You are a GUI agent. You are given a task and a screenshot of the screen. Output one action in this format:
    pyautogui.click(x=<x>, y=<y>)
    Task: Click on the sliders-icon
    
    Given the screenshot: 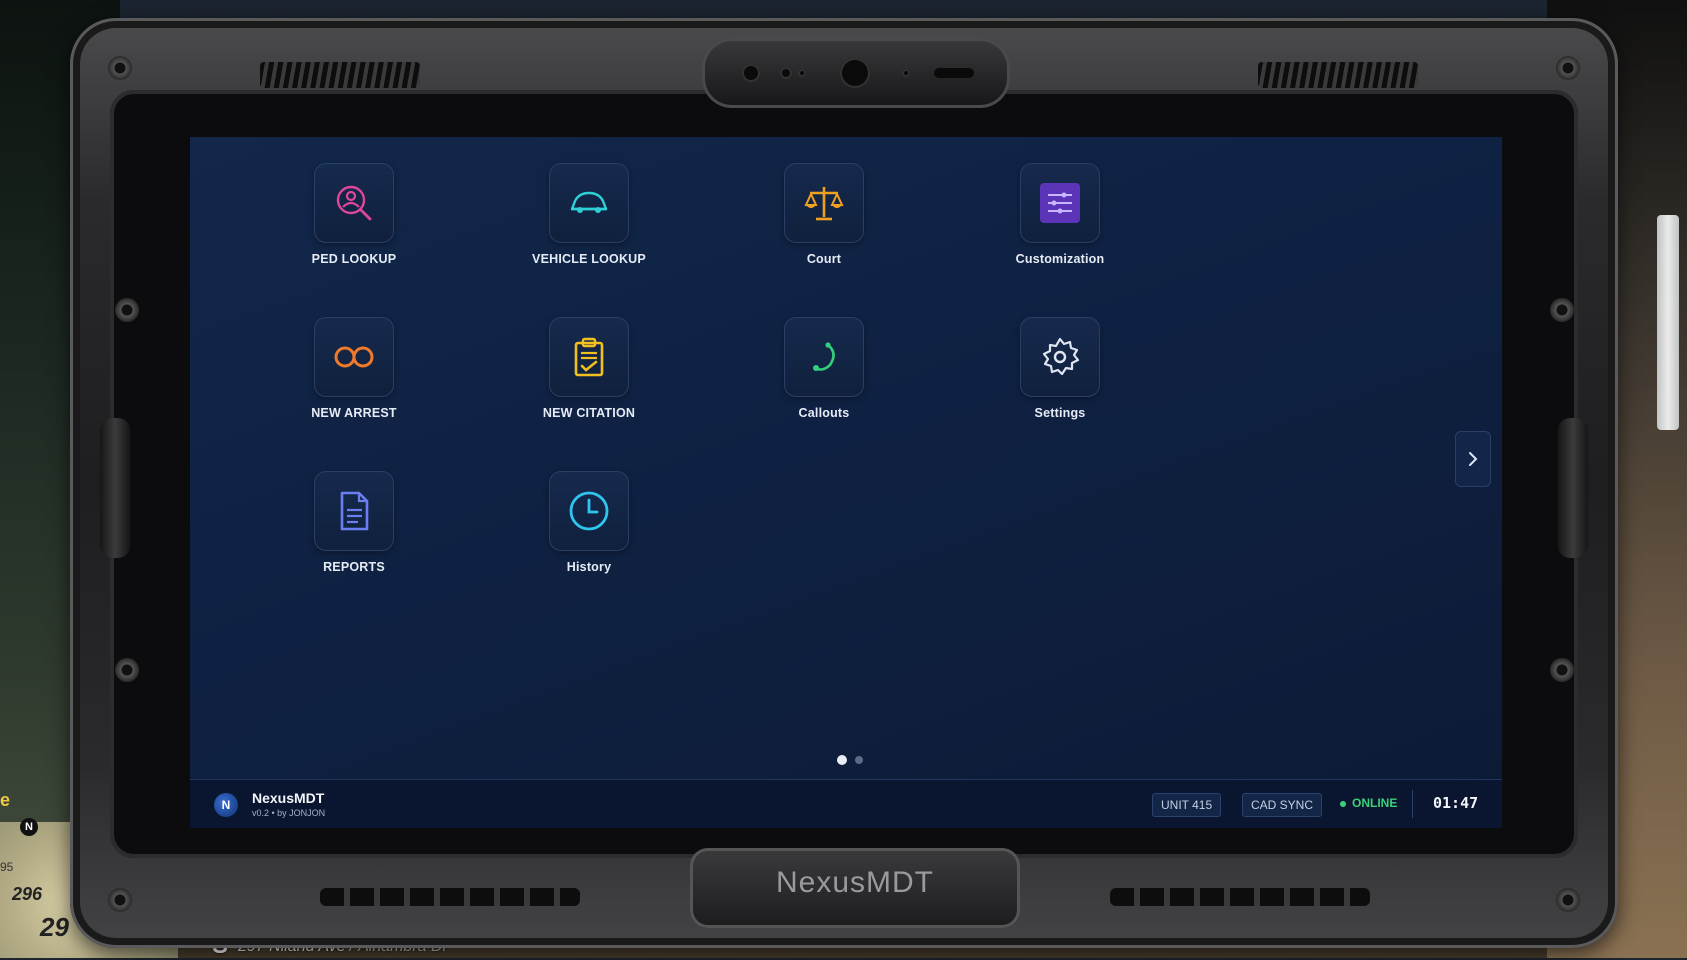 What is the action you would take?
    pyautogui.click(x=1060, y=203)
    